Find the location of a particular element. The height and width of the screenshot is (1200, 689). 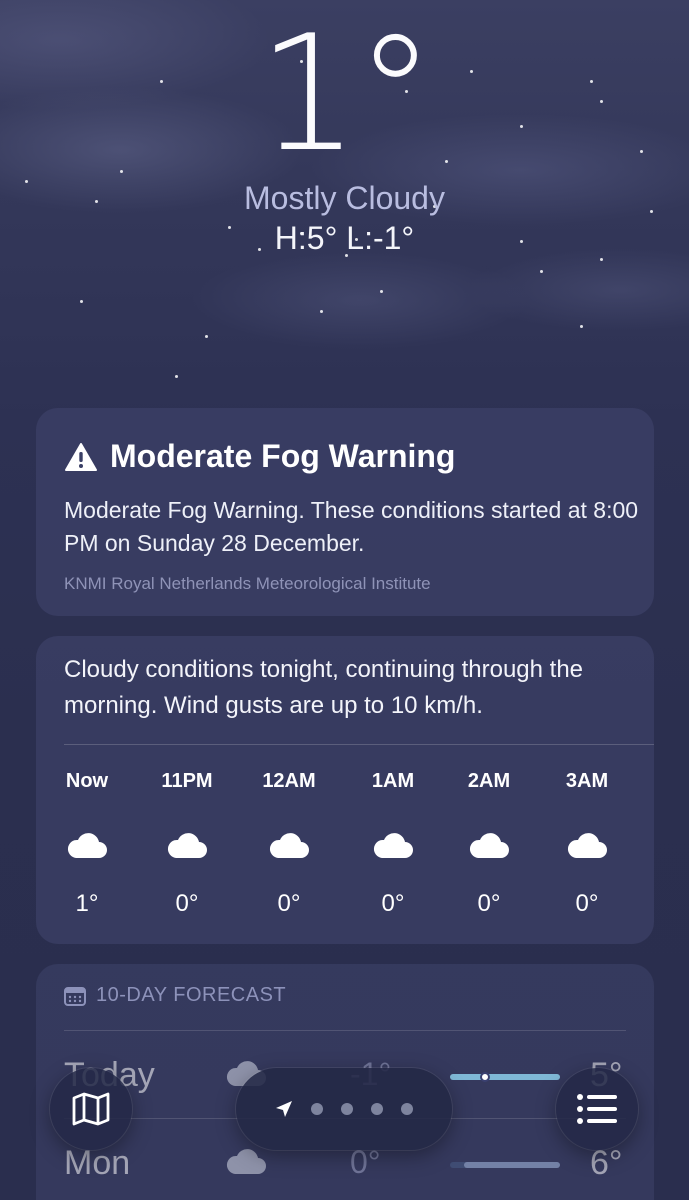

map-icon is located at coordinates (91, 1109).